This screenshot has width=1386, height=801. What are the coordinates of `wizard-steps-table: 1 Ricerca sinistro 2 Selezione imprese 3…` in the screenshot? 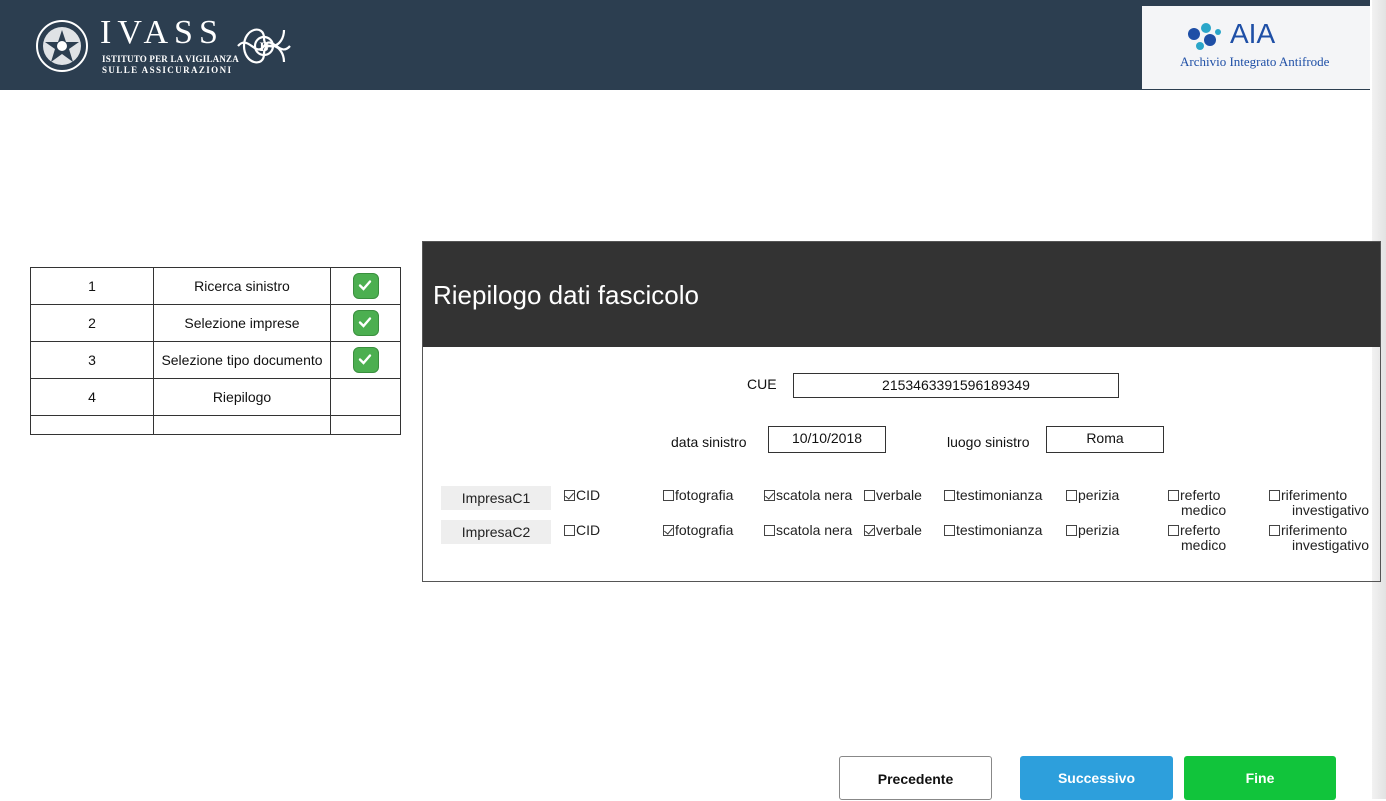 It's located at (215, 351).